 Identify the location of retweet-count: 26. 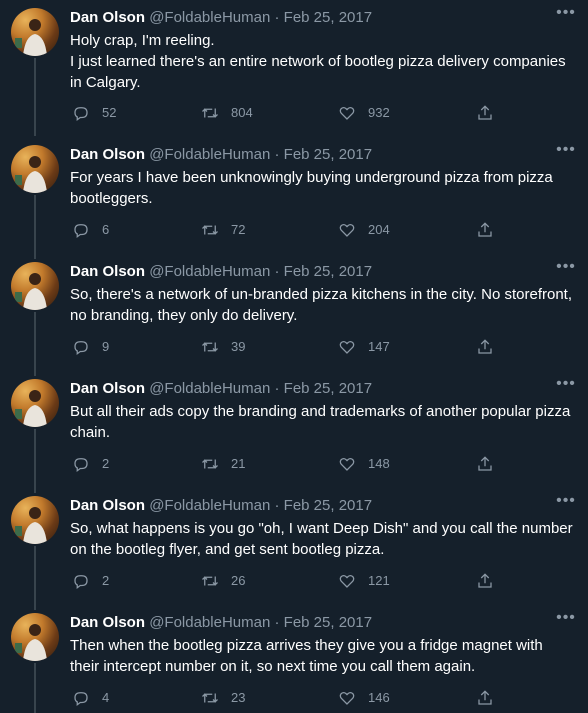
(238, 580).